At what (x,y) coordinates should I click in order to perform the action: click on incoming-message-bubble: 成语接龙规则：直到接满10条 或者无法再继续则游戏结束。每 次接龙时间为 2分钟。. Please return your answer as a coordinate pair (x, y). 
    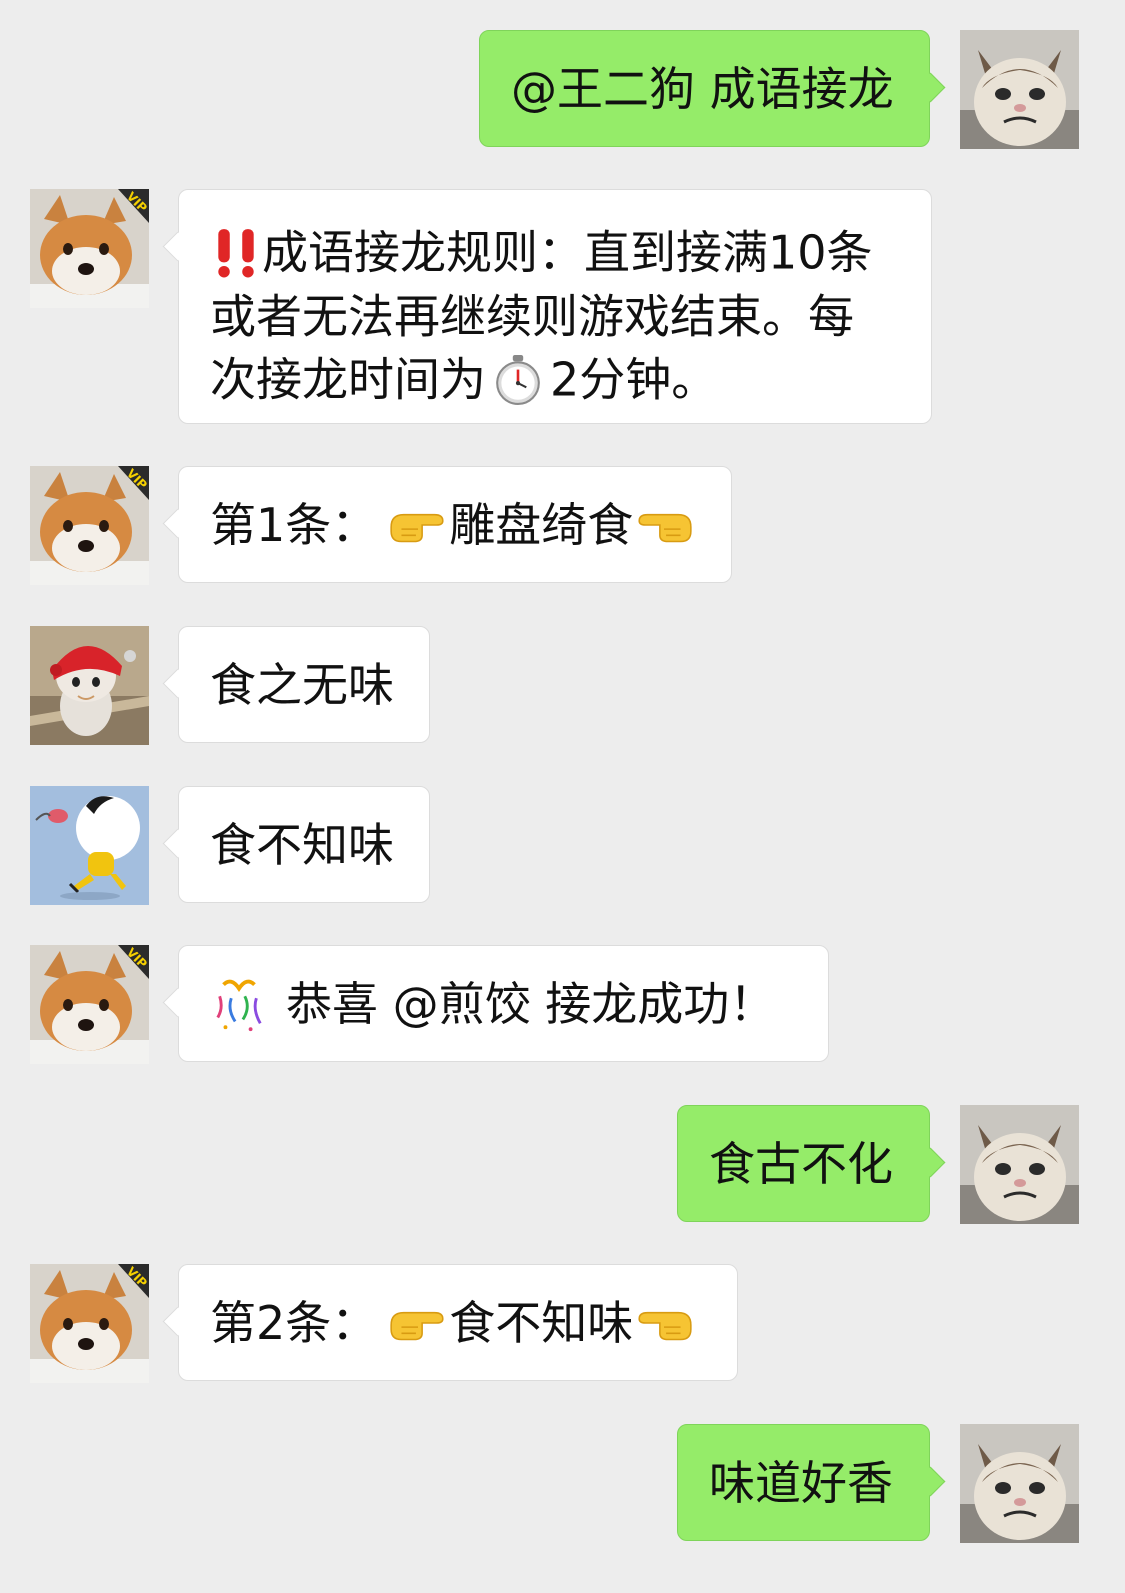
    Looking at the image, I should click on (555, 306).